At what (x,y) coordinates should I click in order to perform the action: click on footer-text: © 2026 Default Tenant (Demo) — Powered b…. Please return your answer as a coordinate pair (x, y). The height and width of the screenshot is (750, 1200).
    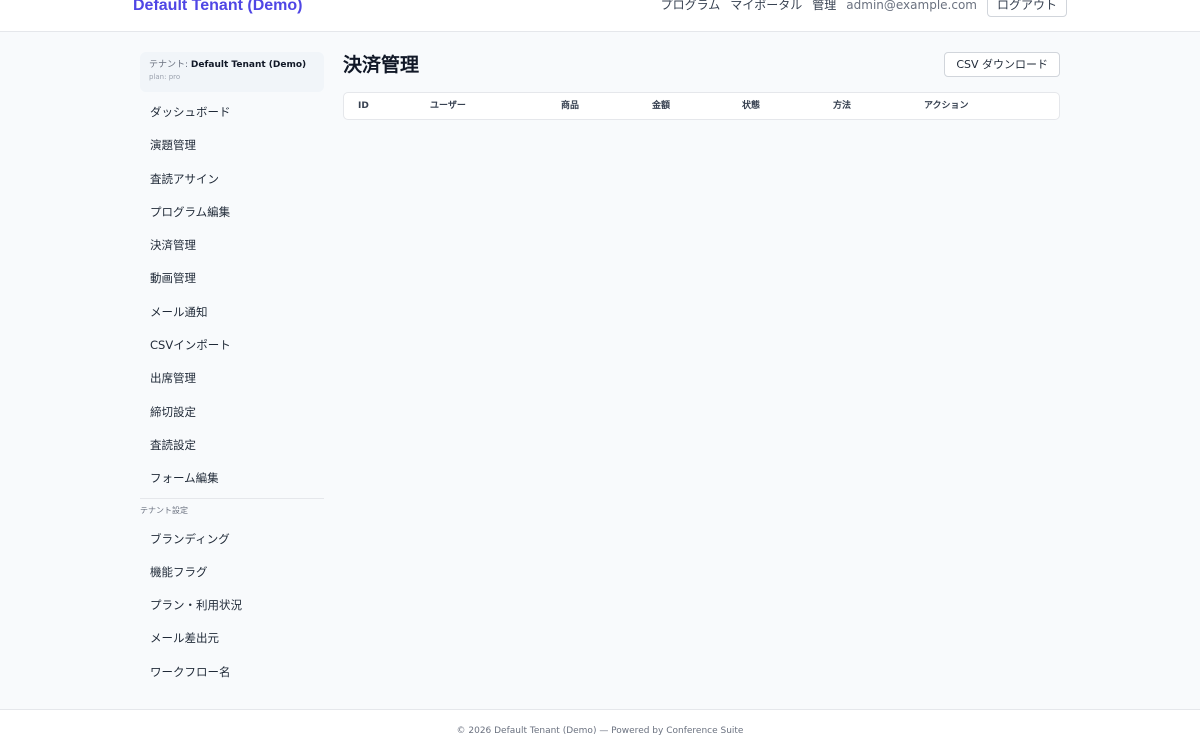
    Looking at the image, I should click on (600, 731).